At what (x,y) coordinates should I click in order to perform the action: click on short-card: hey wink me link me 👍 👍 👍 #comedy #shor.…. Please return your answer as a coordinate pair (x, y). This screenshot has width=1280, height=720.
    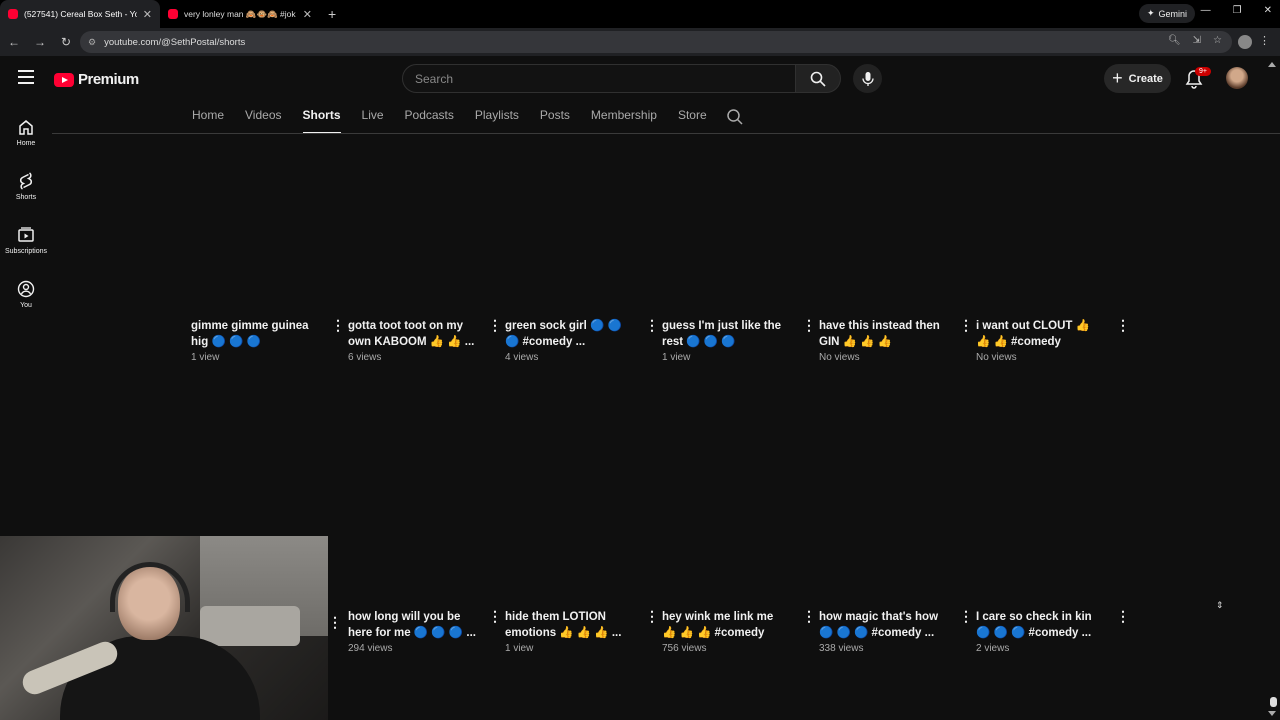
    Looking at the image, I should click on (739, 631).